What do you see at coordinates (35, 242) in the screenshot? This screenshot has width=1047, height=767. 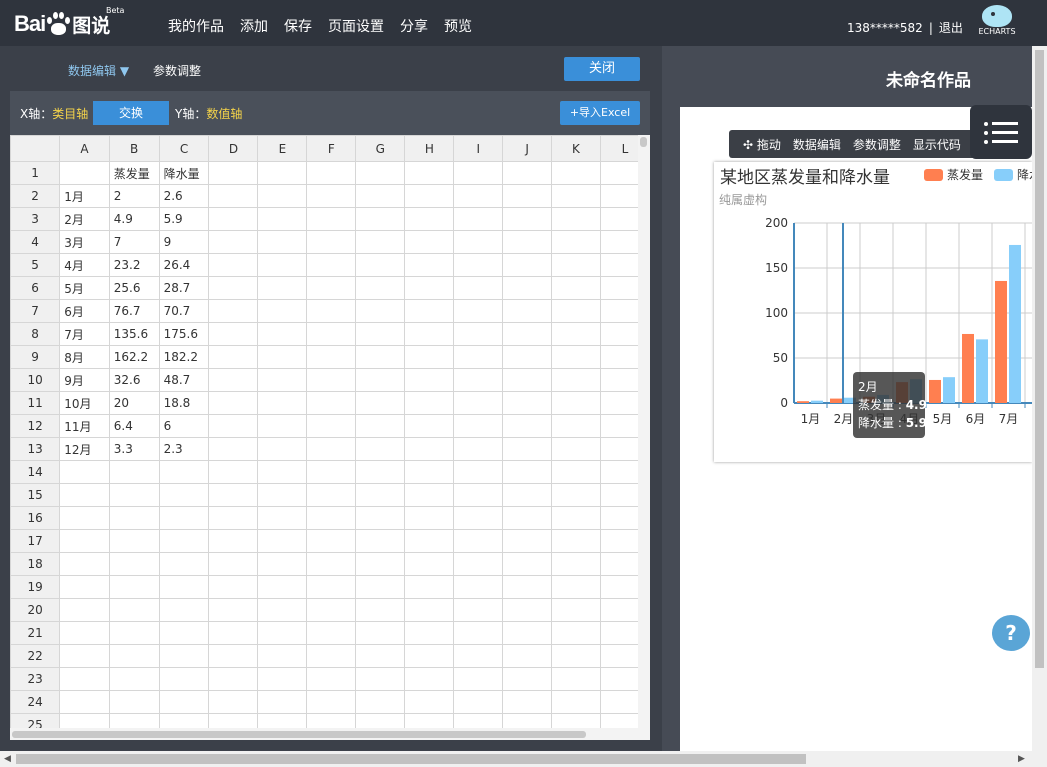 I see `row-header: 4` at bounding box center [35, 242].